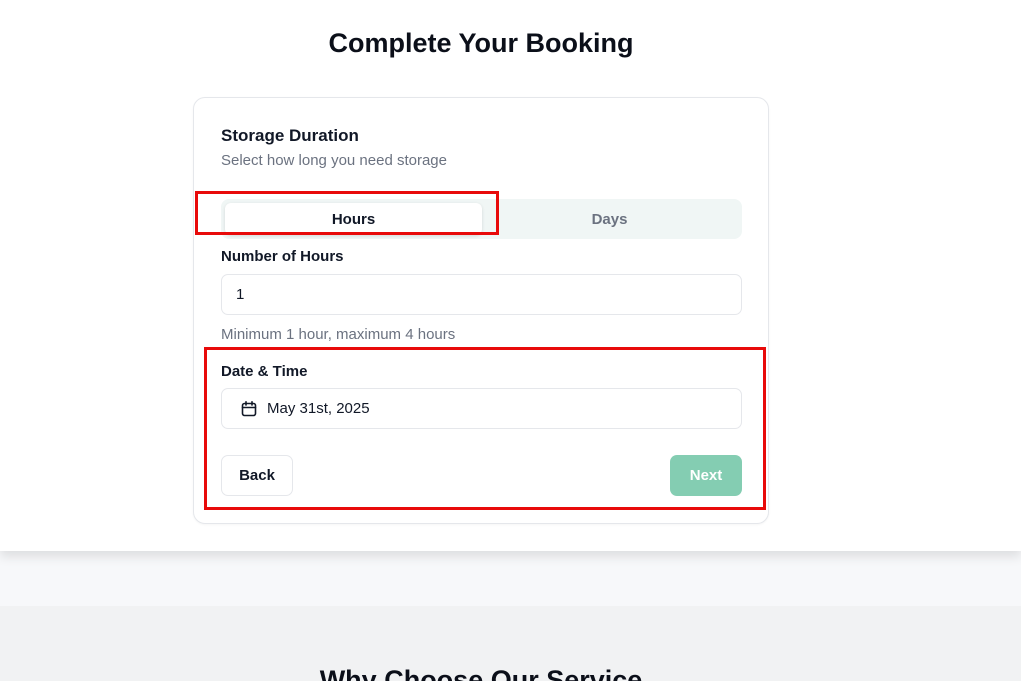 The height and width of the screenshot is (681, 1021). I want to click on hours-label: Number of Hours, so click(282, 256).